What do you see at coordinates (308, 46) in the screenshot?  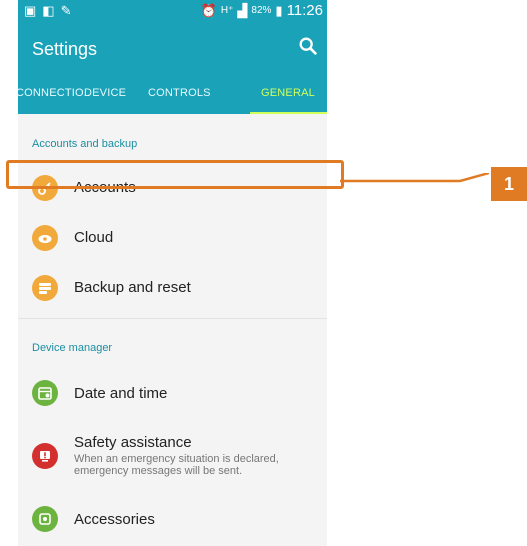 I see `search-icon` at bounding box center [308, 46].